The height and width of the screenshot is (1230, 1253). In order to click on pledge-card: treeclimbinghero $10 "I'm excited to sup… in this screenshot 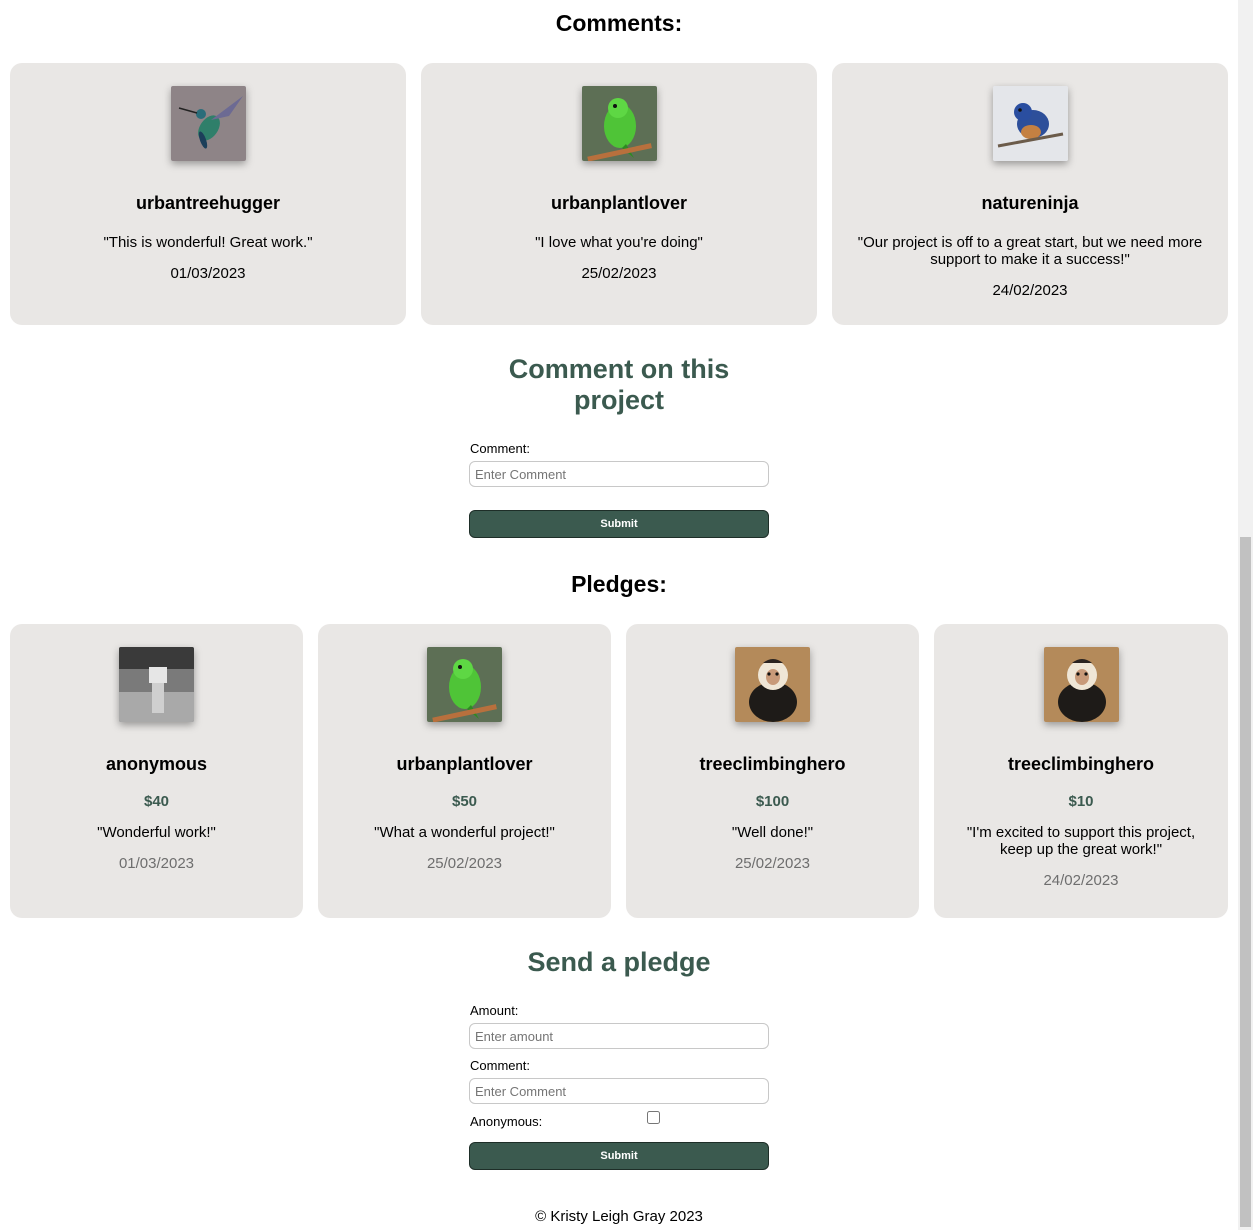, I will do `click(1081, 771)`.